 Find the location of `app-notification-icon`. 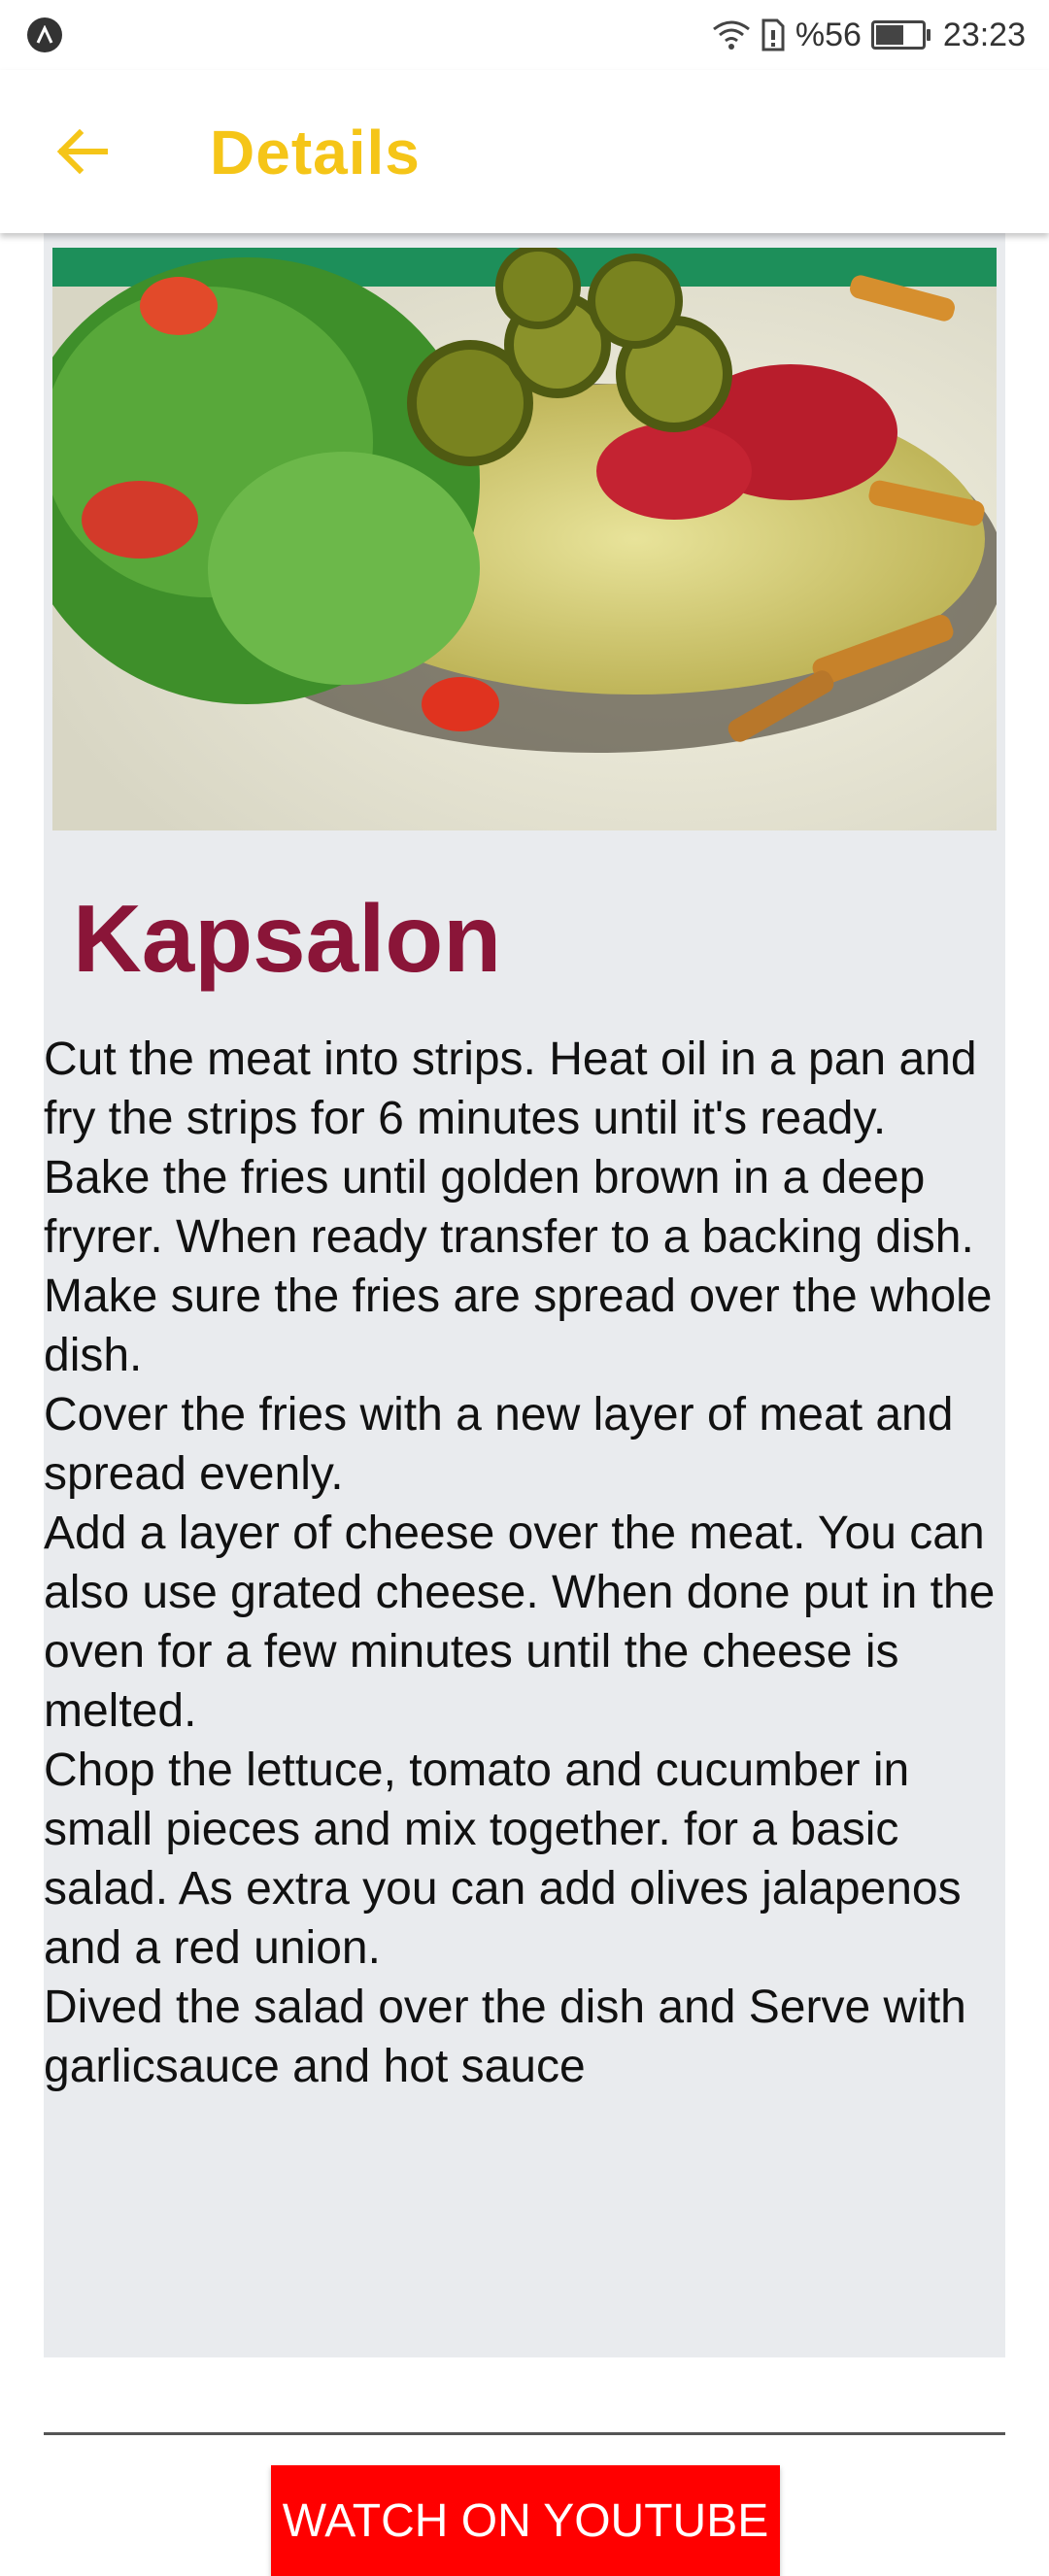

app-notification-icon is located at coordinates (44, 34).